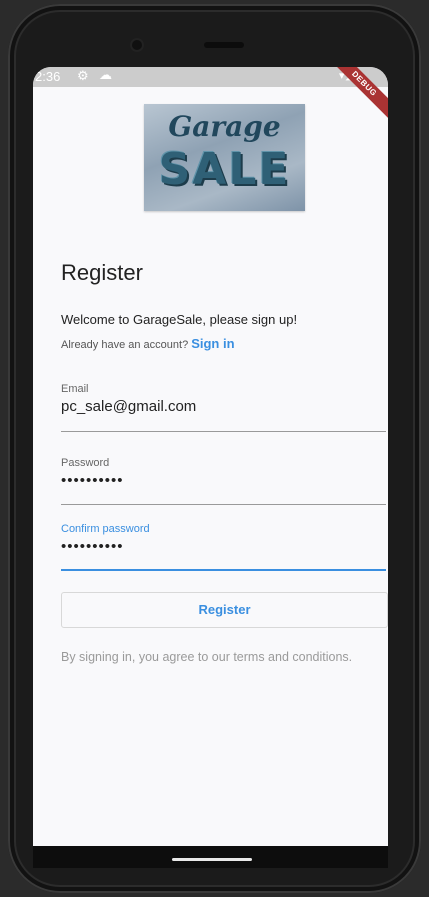 The image size is (429, 897). What do you see at coordinates (48, 76) in the screenshot?
I see `status-time: 2:36` at bounding box center [48, 76].